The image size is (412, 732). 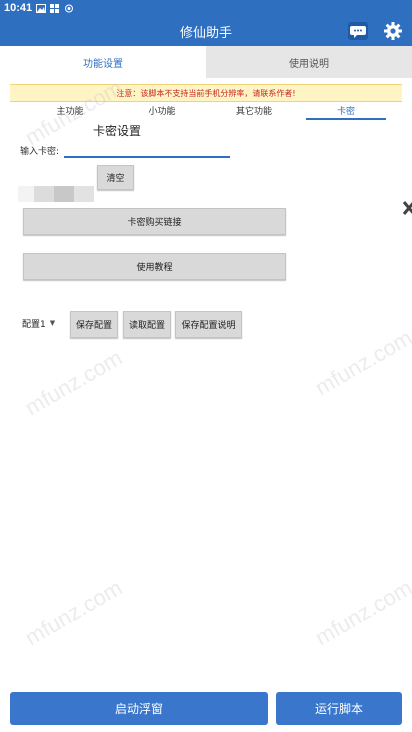 I want to click on save-config-help-button: 保存配置说明, so click(x=208, y=324).